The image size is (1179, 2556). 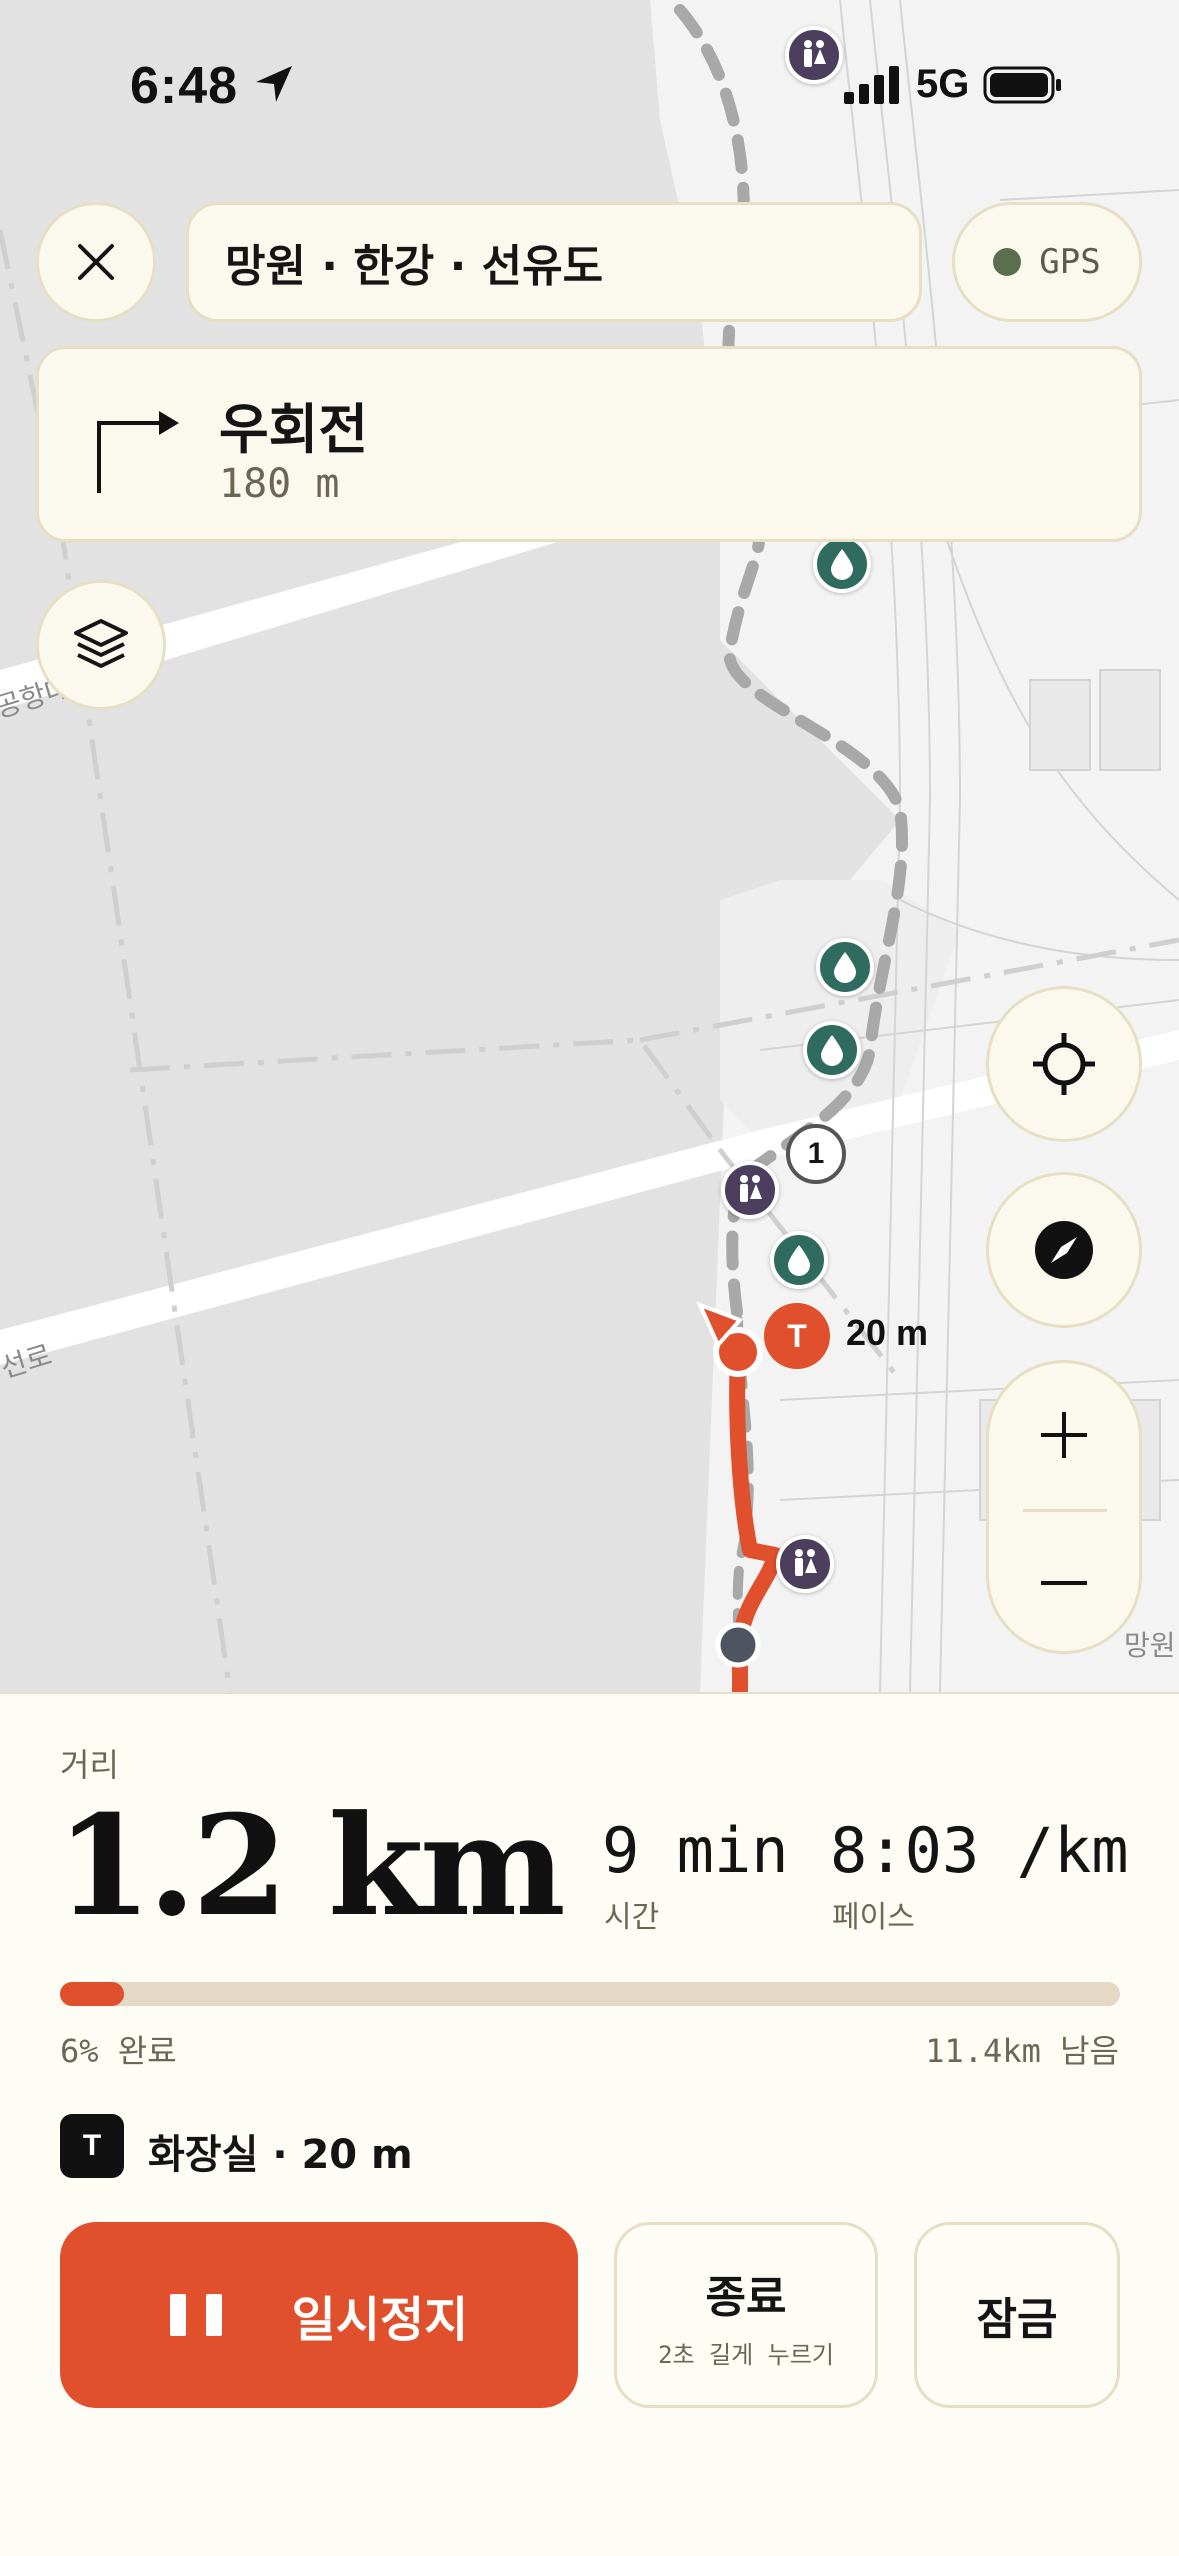 I want to click on time-value: 9 min, so click(x=695, y=1850).